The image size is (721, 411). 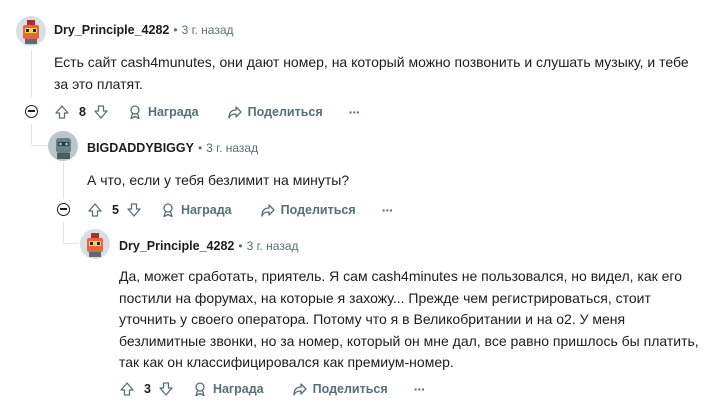 I want to click on thread-line-1b, so click(x=31, y=134).